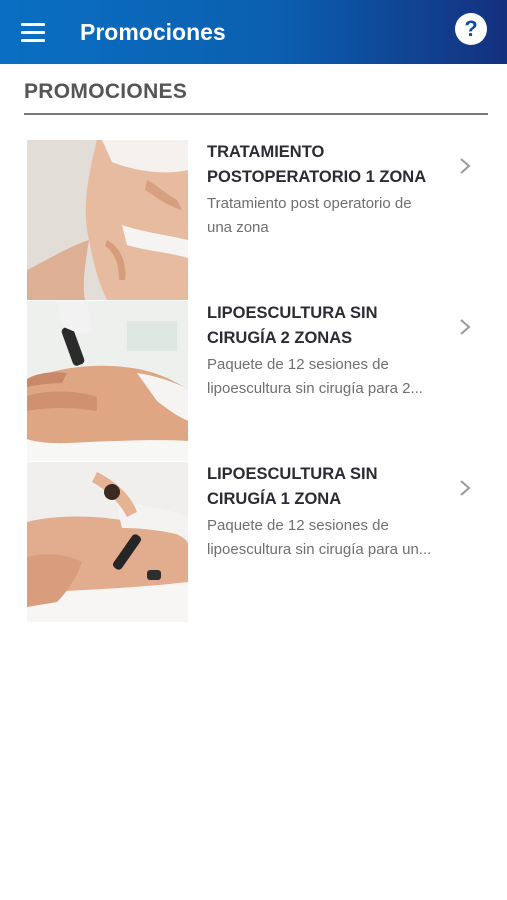  What do you see at coordinates (336, 216) in the screenshot?
I see `promotion-description: Tratamiento post operatorio de una zona` at bounding box center [336, 216].